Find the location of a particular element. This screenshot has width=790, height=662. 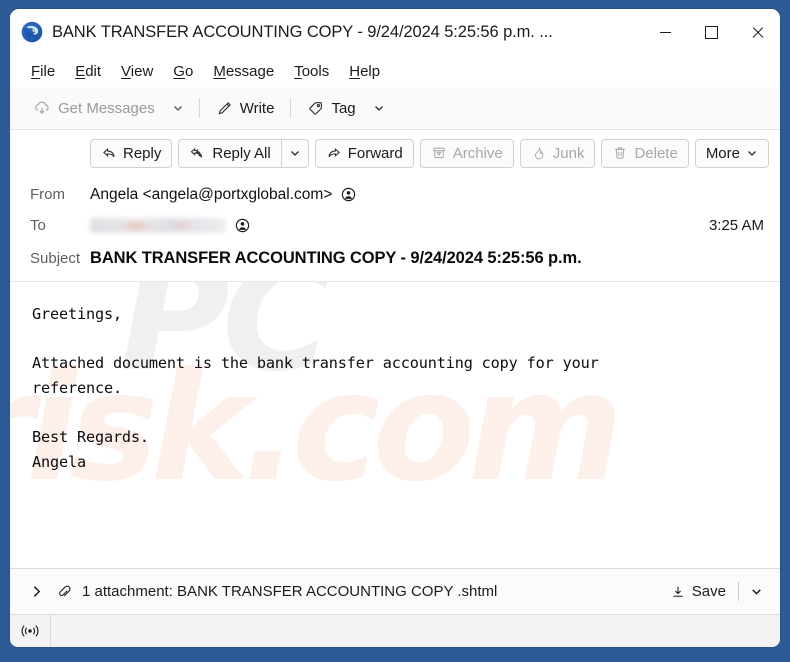

tag-dropdown is located at coordinates (379, 108).